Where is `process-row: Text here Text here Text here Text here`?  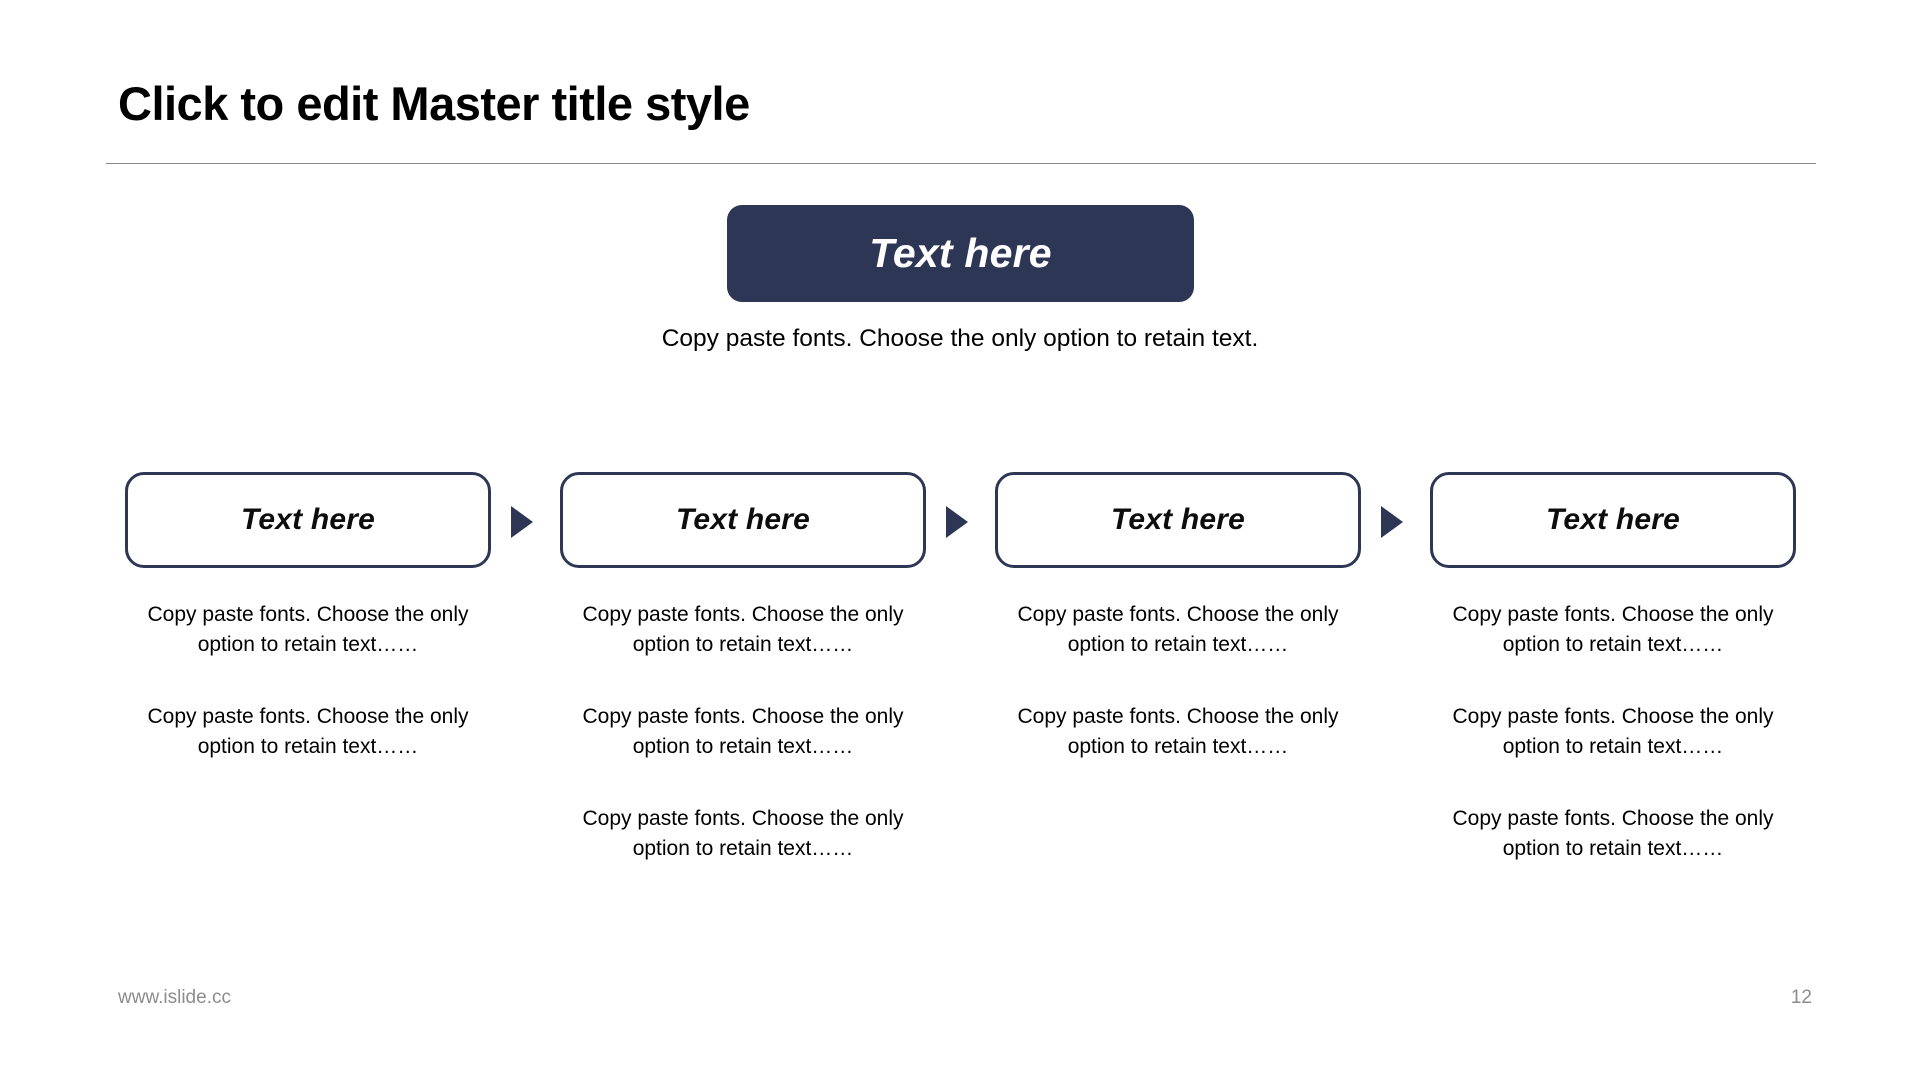
process-row: Text here Text here Text here Text here is located at coordinates (960, 520).